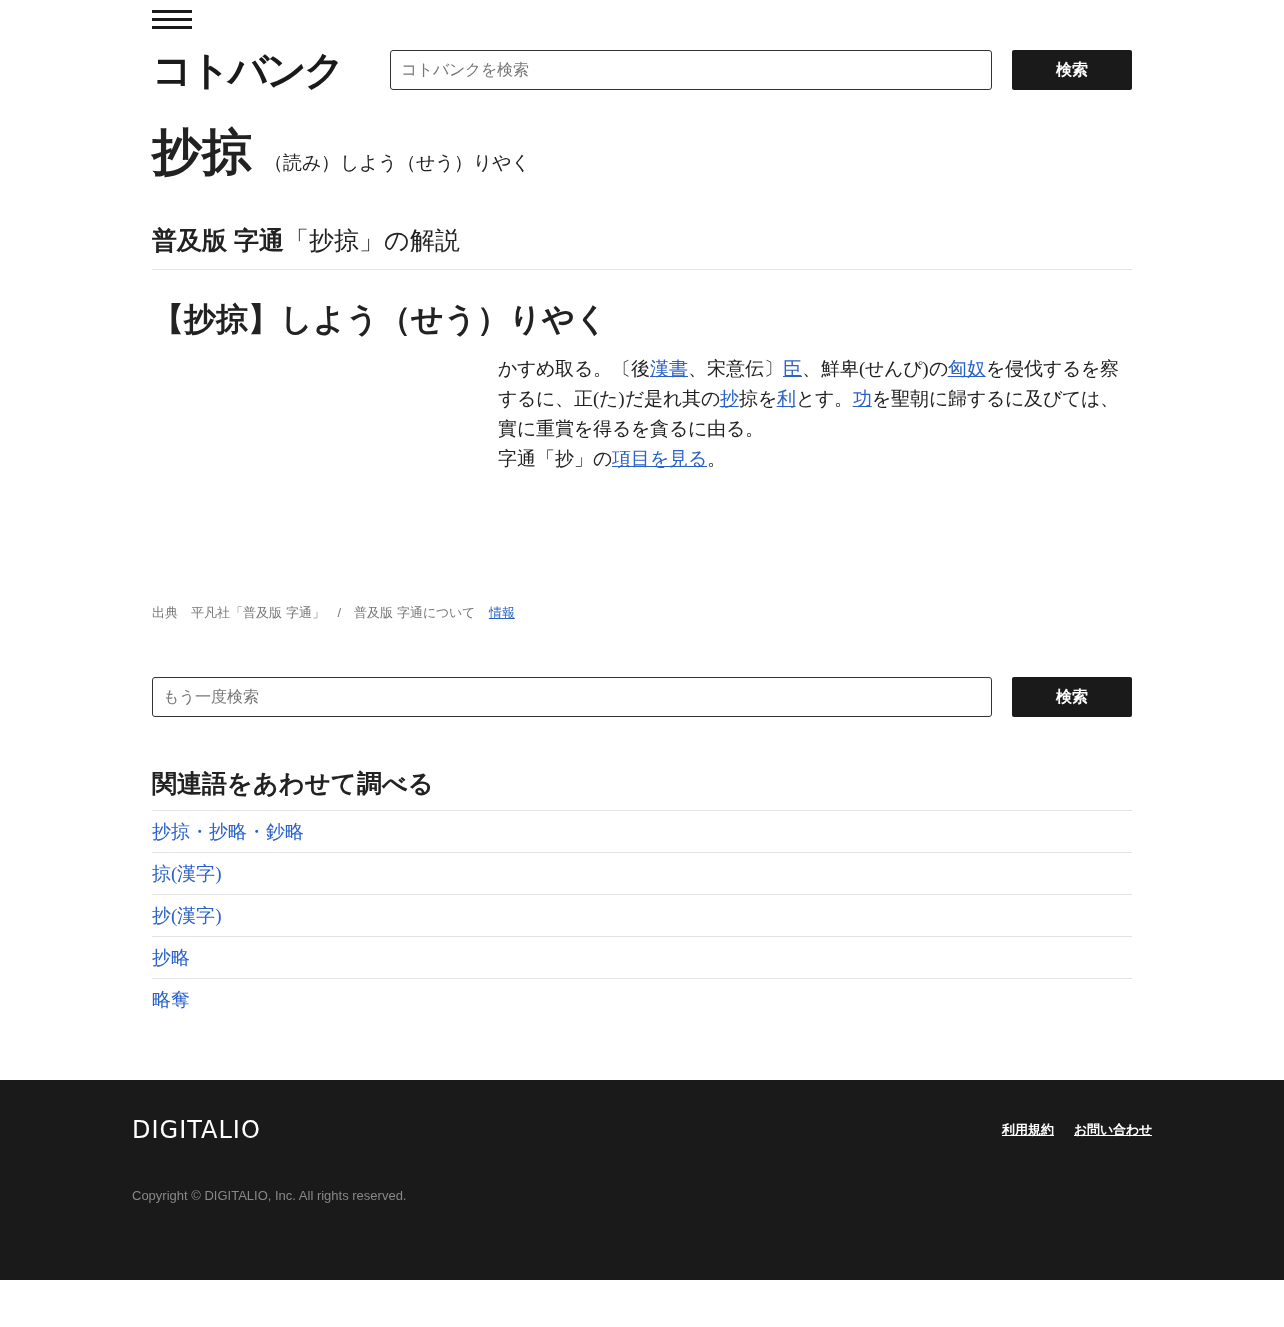 The image size is (1284, 1327). I want to click on text-link: 抄, so click(729, 398).